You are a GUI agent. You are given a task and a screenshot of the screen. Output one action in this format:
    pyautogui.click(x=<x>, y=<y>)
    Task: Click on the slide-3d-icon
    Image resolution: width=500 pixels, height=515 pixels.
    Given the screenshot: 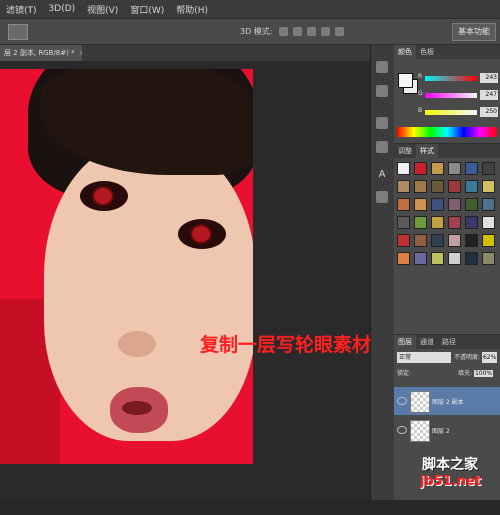 What is the action you would take?
    pyautogui.click(x=325, y=31)
    